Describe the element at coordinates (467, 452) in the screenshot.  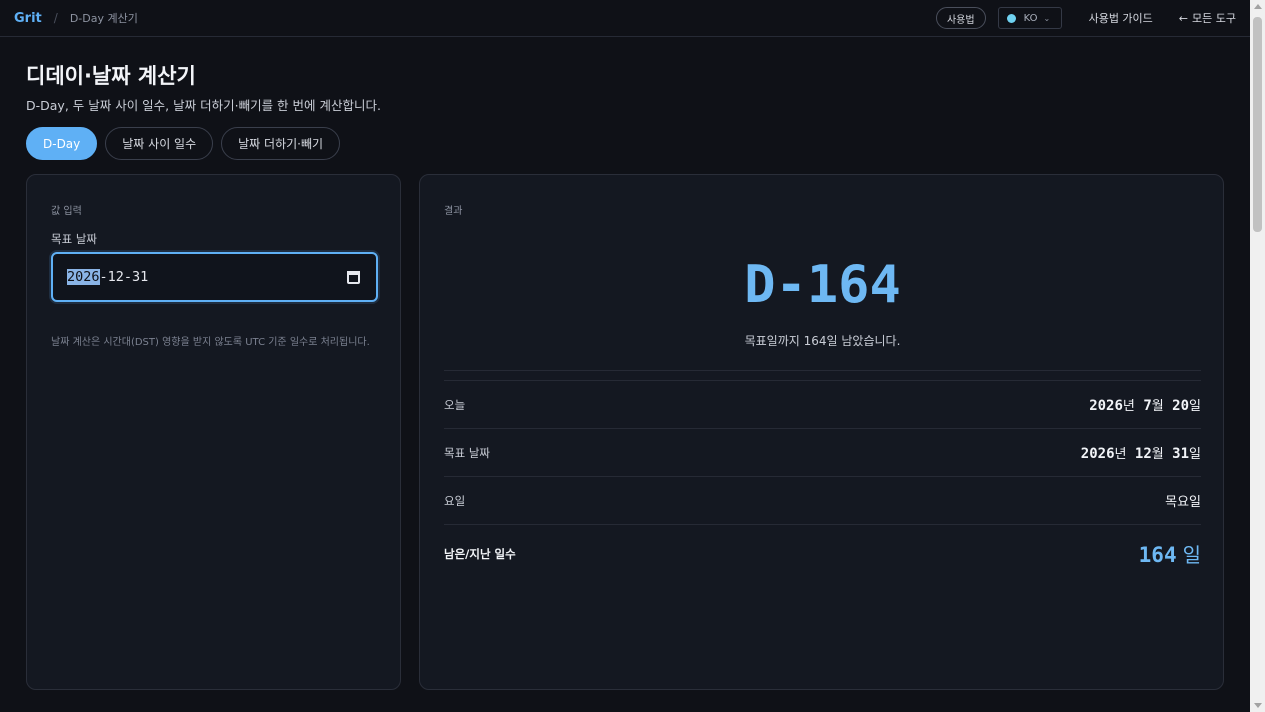
I see `target-date-row-label: 목표 날짜` at that location.